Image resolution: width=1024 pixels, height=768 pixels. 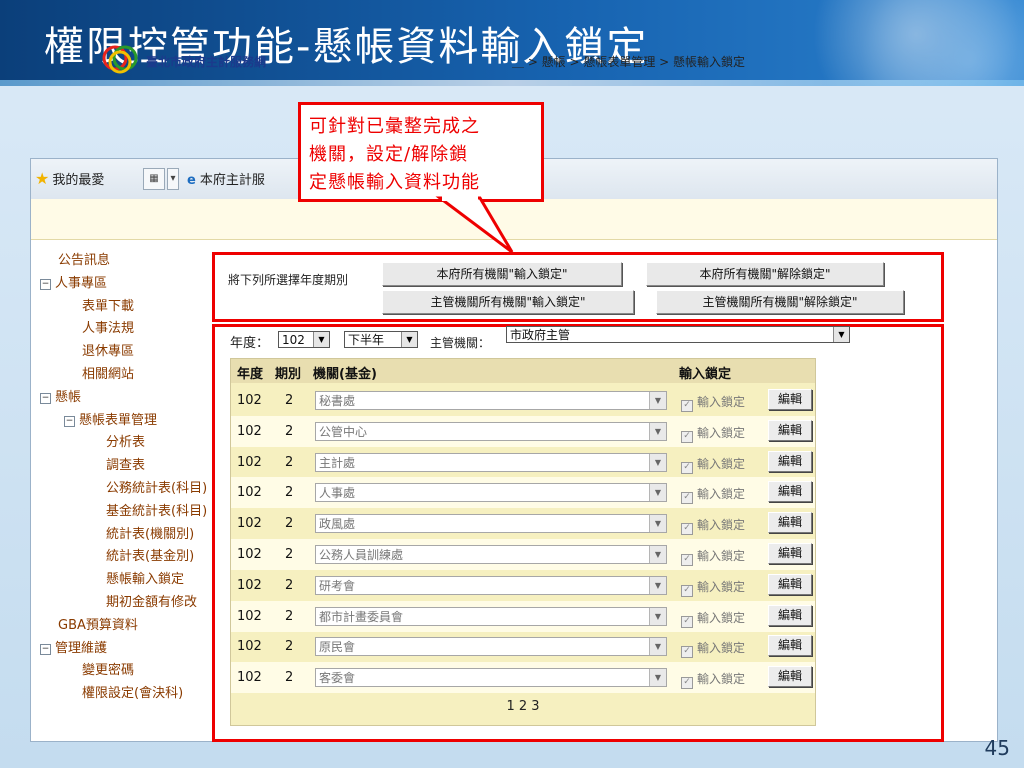 I want to click on agency-select: 都市計畫委員會 ▼, so click(x=491, y=616).